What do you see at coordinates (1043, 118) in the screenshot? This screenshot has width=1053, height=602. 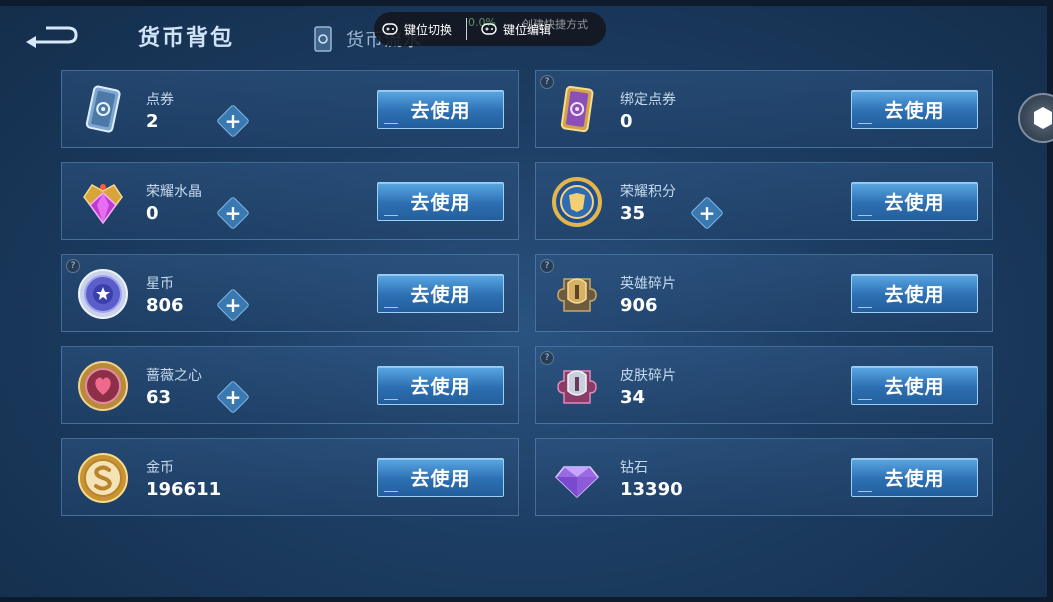 I see `hexagon-icon` at bounding box center [1043, 118].